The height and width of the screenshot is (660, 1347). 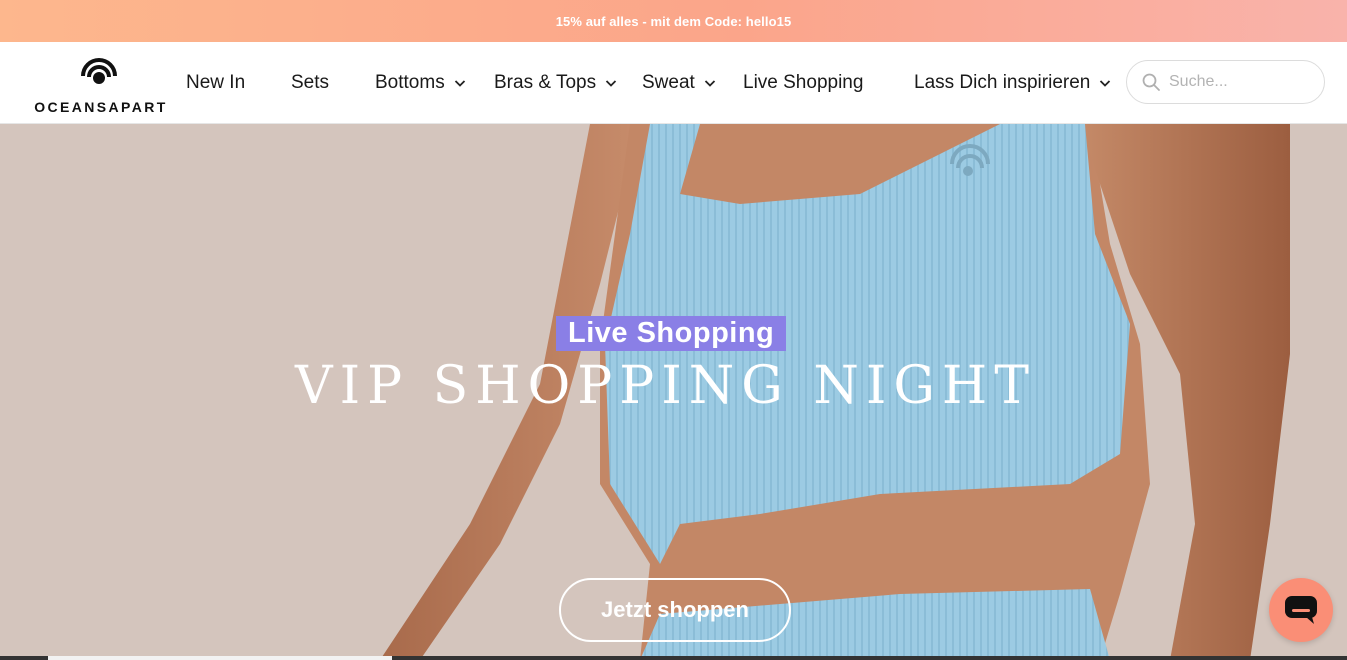 I want to click on chat-icon, so click(x=1301, y=610).